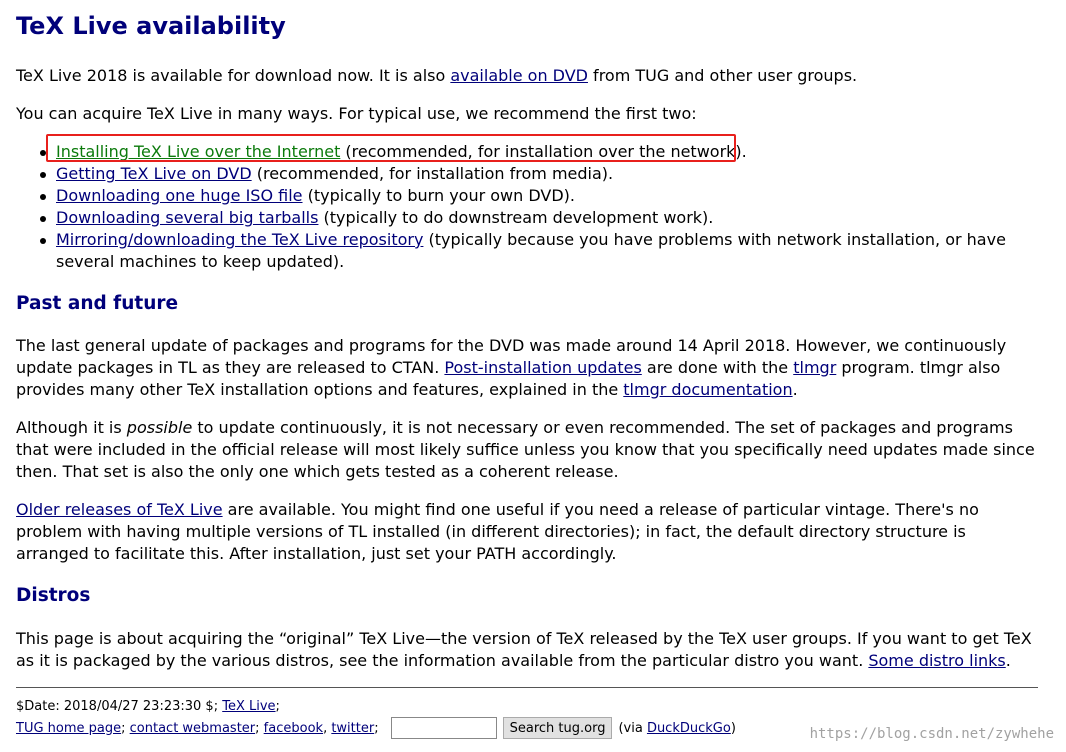  Describe the element at coordinates (97, 303) in the screenshot. I see `past-future-heading: Past and future` at that location.